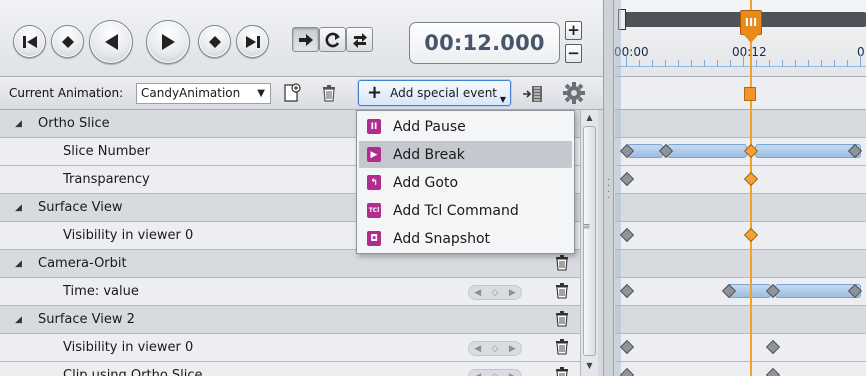  Describe the element at coordinates (573, 30) in the screenshot. I see `increase-time-button: +` at that location.